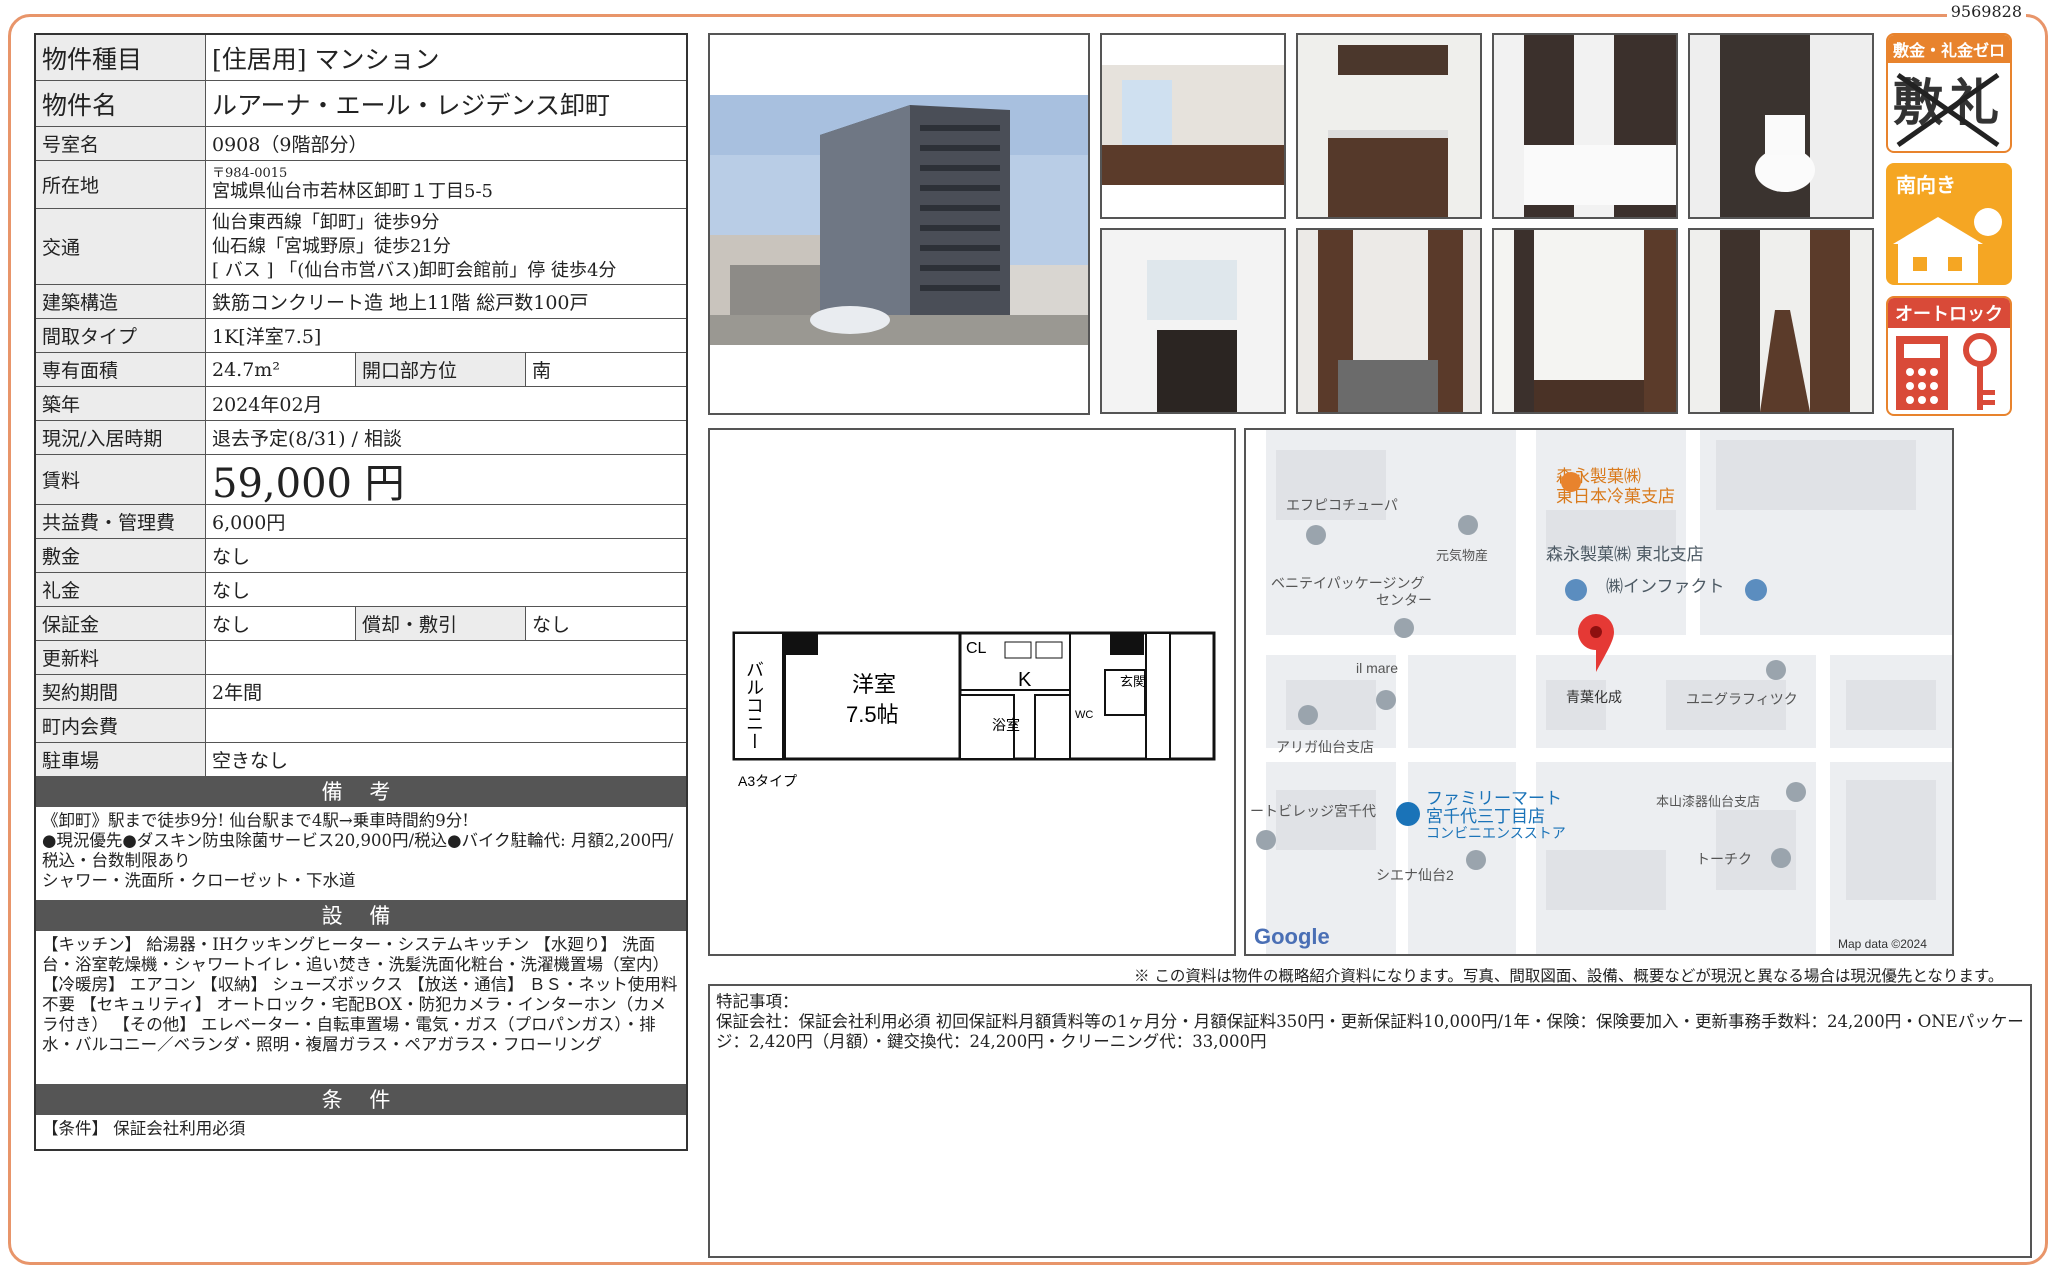  What do you see at coordinates (414, 270) in the screenshot?
I see `transport-line: [ バス ] 「(仙台市営バス)卸町会館前」停 徒歩4分` at bounding box center [414, 270].